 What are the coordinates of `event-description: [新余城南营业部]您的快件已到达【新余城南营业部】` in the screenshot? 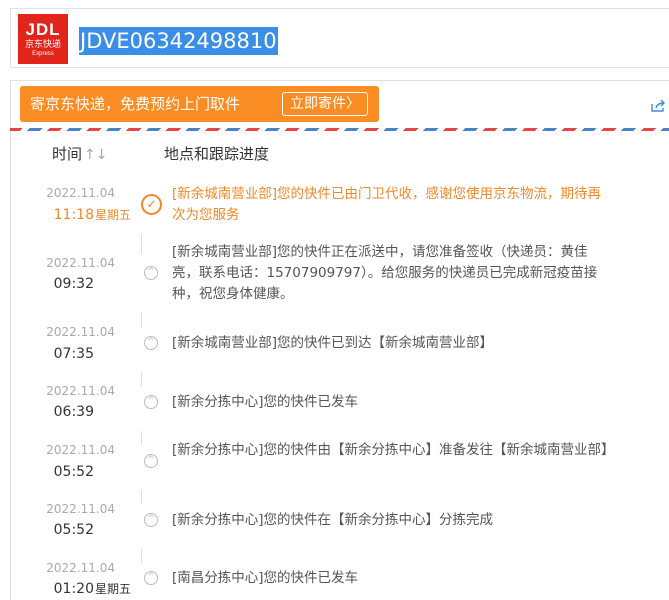 It's located at (333, 343).